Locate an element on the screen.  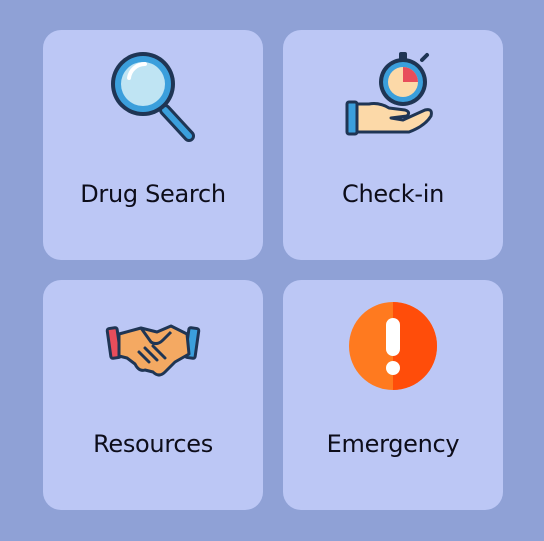
check-in-label: Check-in is located at coordinates (393, 194).